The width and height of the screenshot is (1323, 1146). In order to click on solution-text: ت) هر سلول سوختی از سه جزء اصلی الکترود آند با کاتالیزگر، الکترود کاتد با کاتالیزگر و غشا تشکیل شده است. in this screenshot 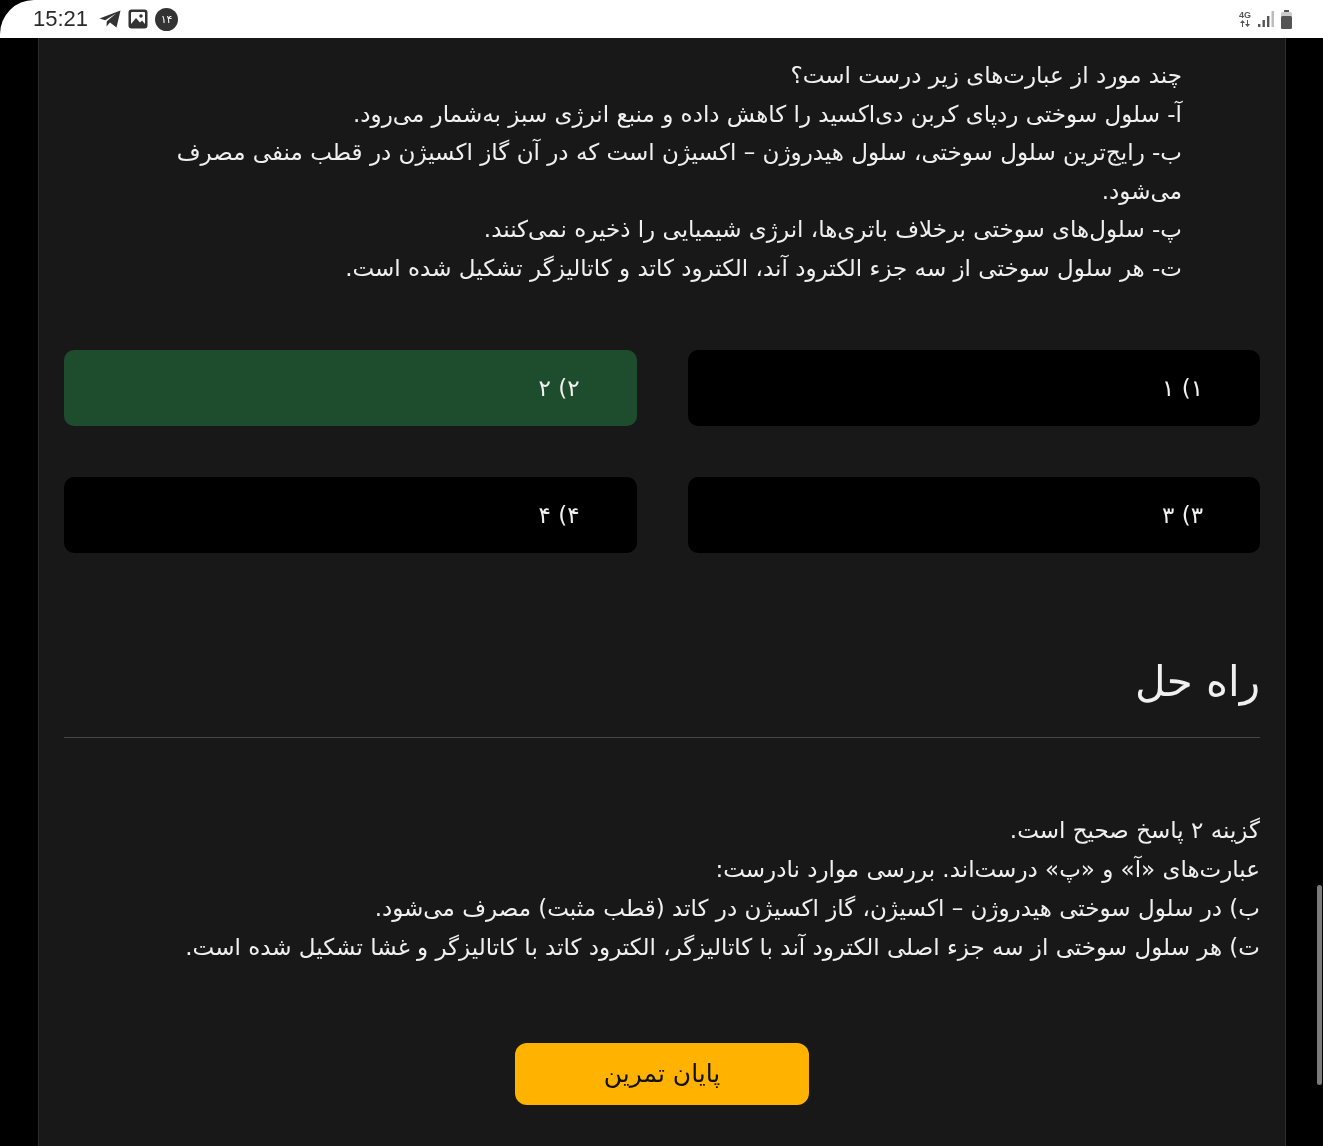, I will do `click(722, 947)`.